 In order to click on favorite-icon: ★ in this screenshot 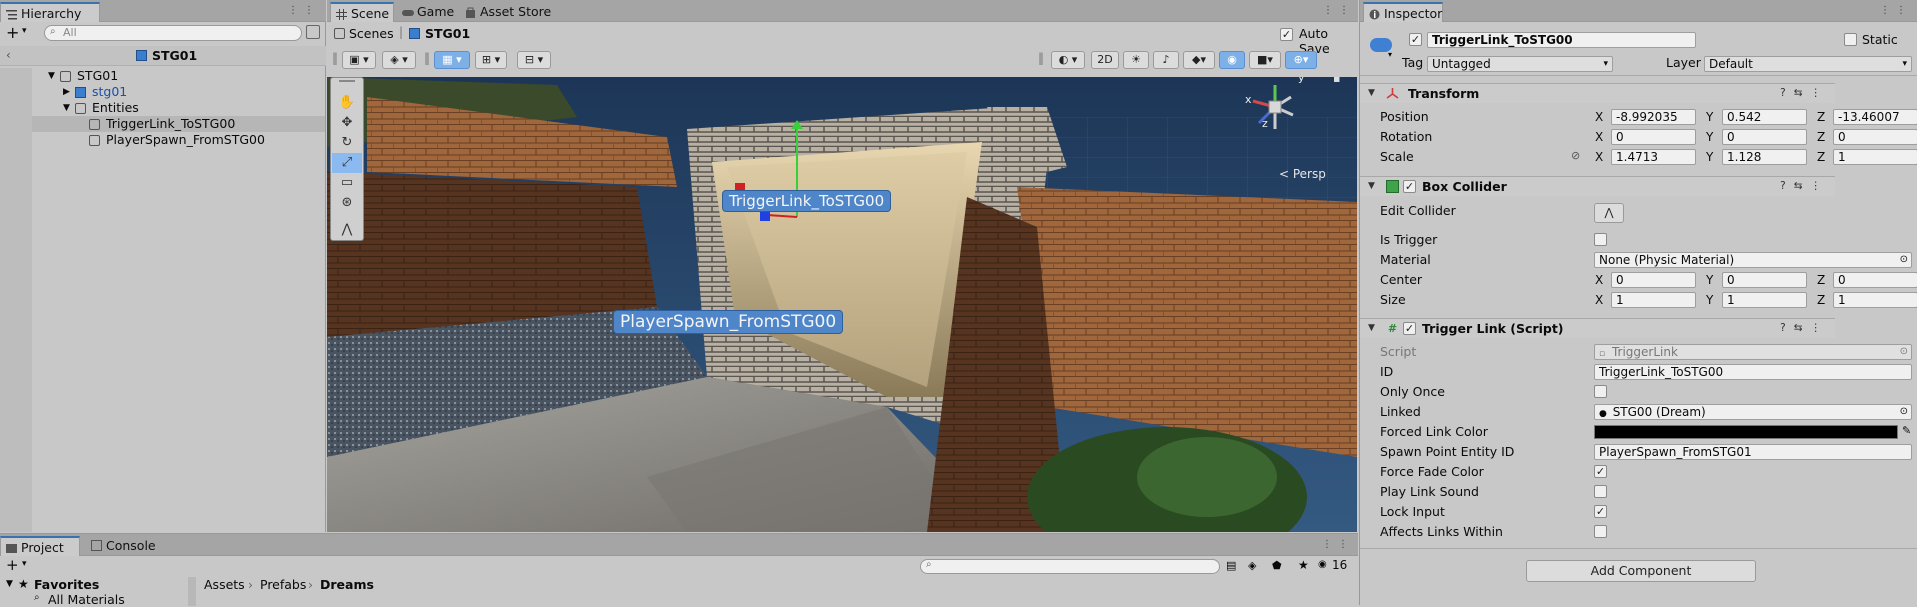, I will do `click(1303, 565)`.